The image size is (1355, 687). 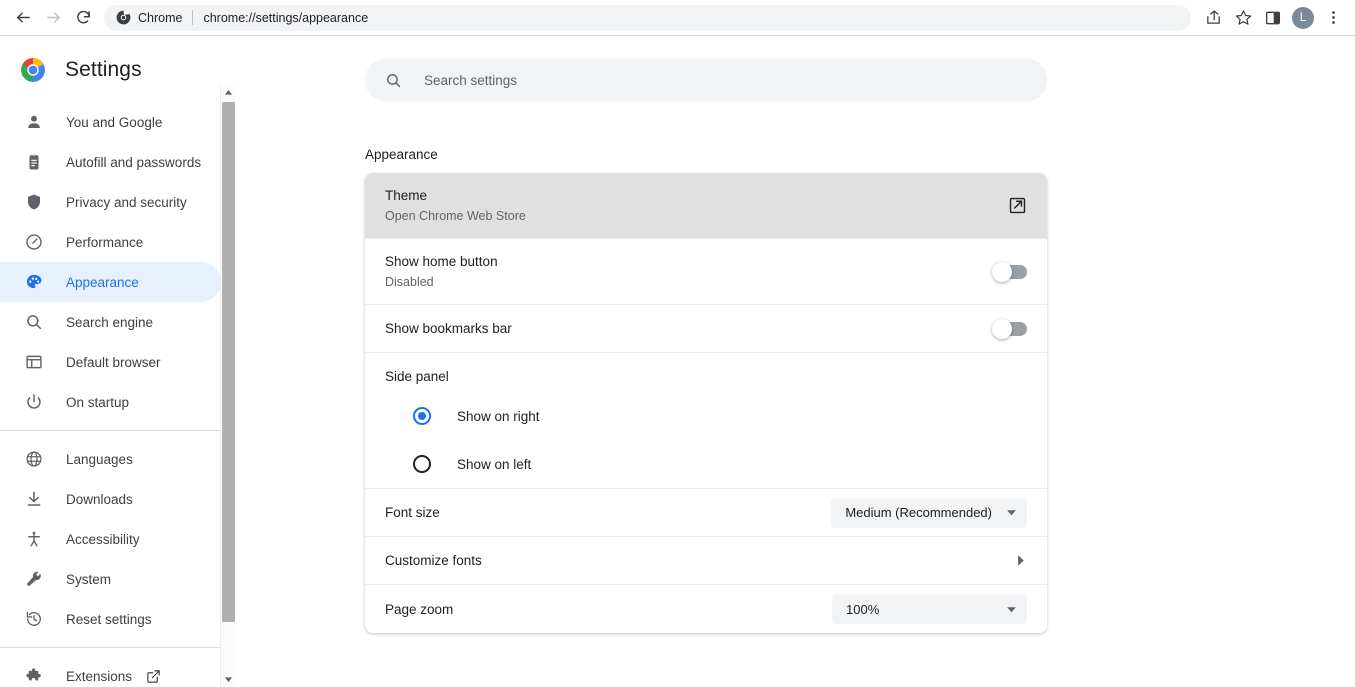 What do you see at coordinates (110, 282) in the screenshot?
I see `sidebar-item-appearance: Appearance` at bounding box center [110, 282].